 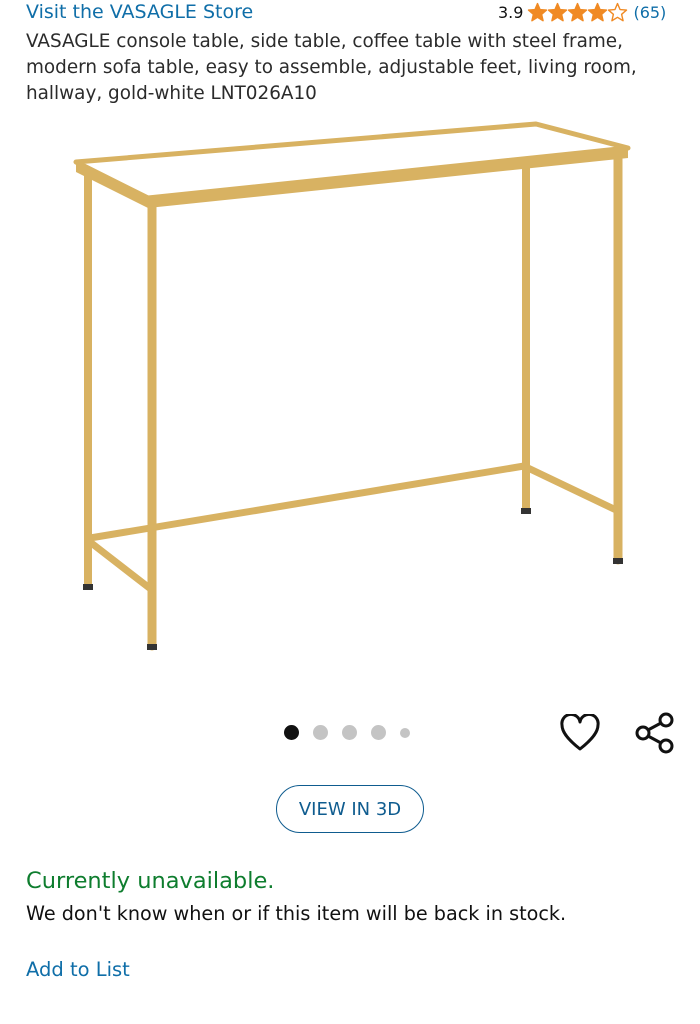 What do you see at coordinates (580, 733) in the screenshot?
I see `heart-icon` at bounding box center [580, 733].